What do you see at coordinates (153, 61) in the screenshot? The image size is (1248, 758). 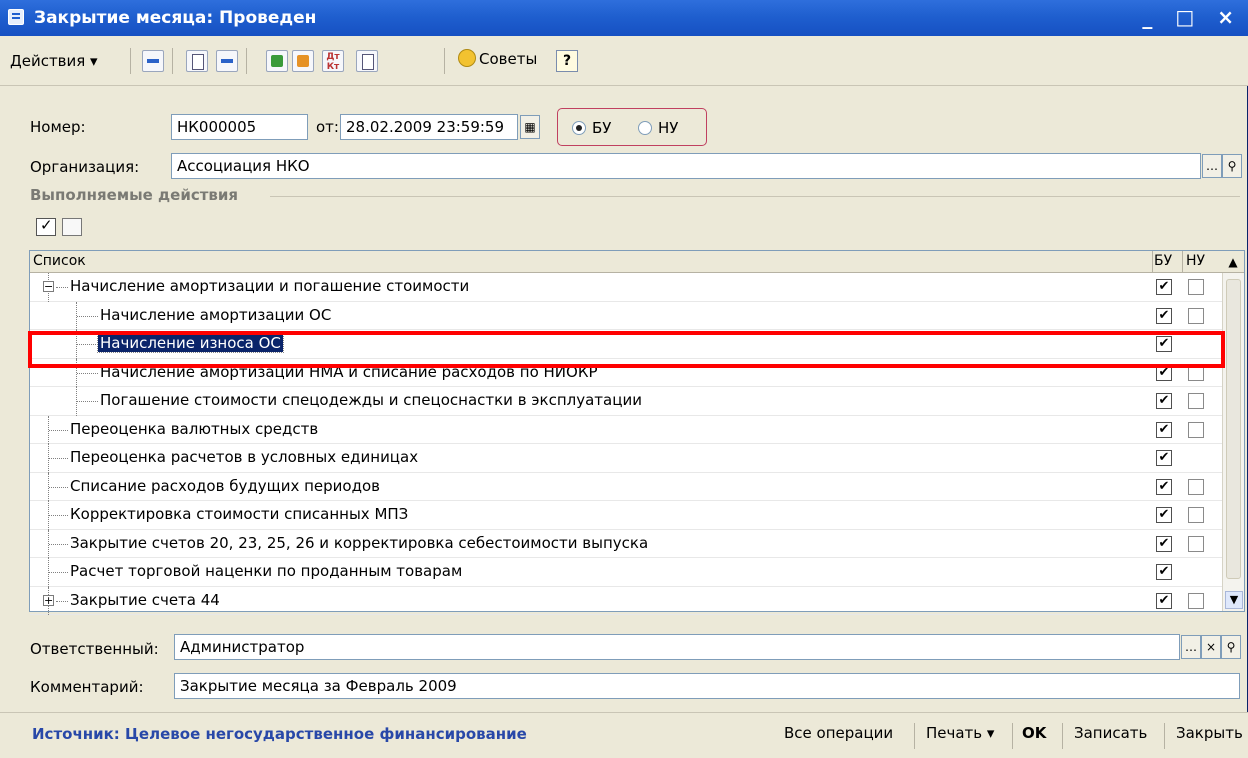 I see `arrow-left-icon` at bounding box center [153, 61].